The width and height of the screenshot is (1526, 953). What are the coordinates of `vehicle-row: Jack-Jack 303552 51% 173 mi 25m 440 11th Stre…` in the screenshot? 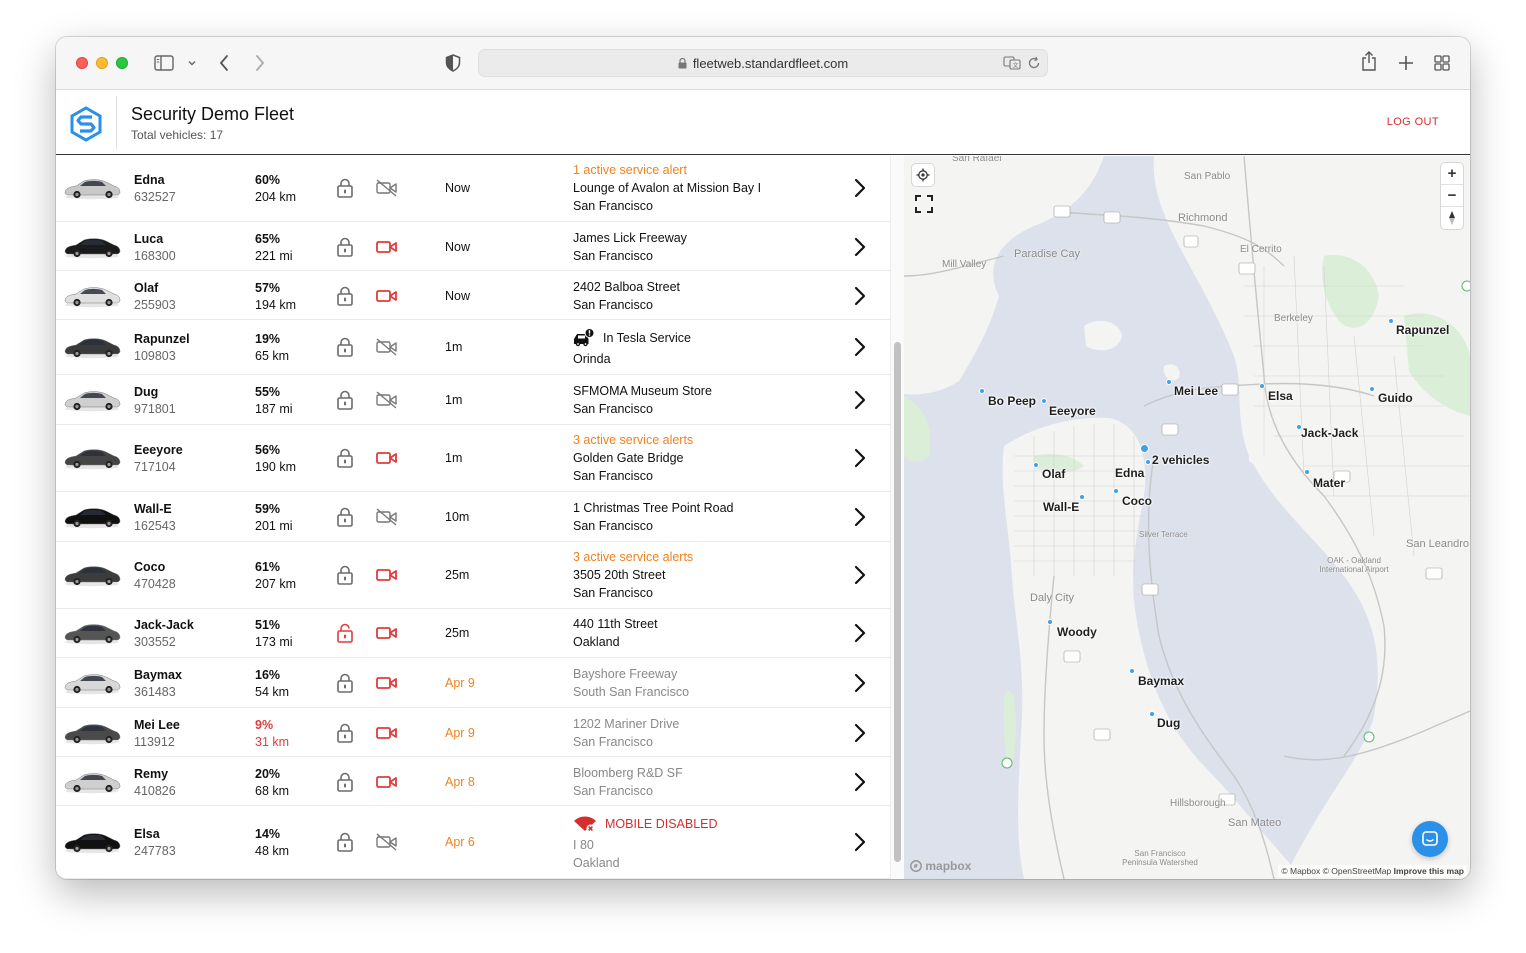 It's located at (473, 633).